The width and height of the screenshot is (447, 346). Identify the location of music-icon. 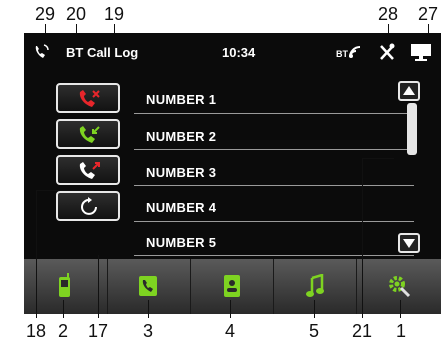
(315, 285).